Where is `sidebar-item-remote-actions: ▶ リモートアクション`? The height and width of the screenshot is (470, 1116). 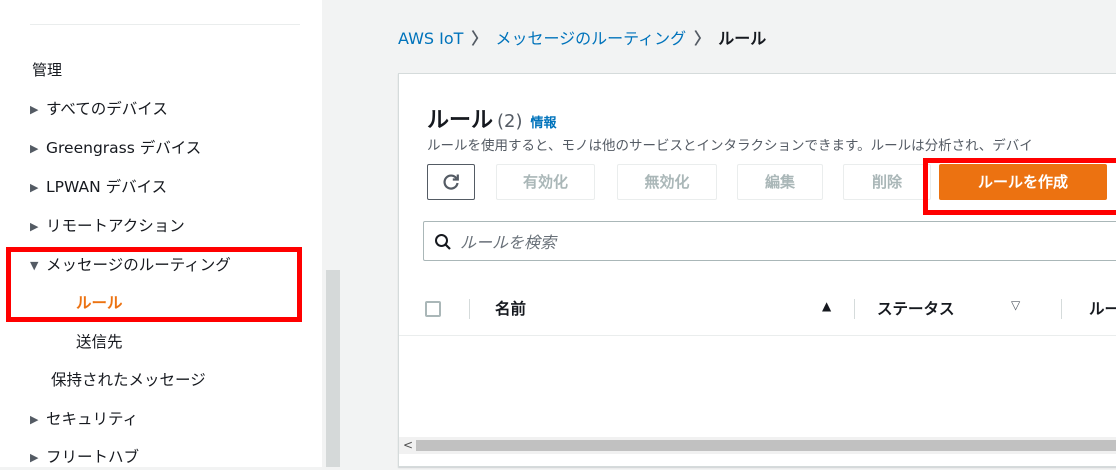 sidebar-item-remote-actions: ▶ リモートアクション is located at coordinates (107, 226).